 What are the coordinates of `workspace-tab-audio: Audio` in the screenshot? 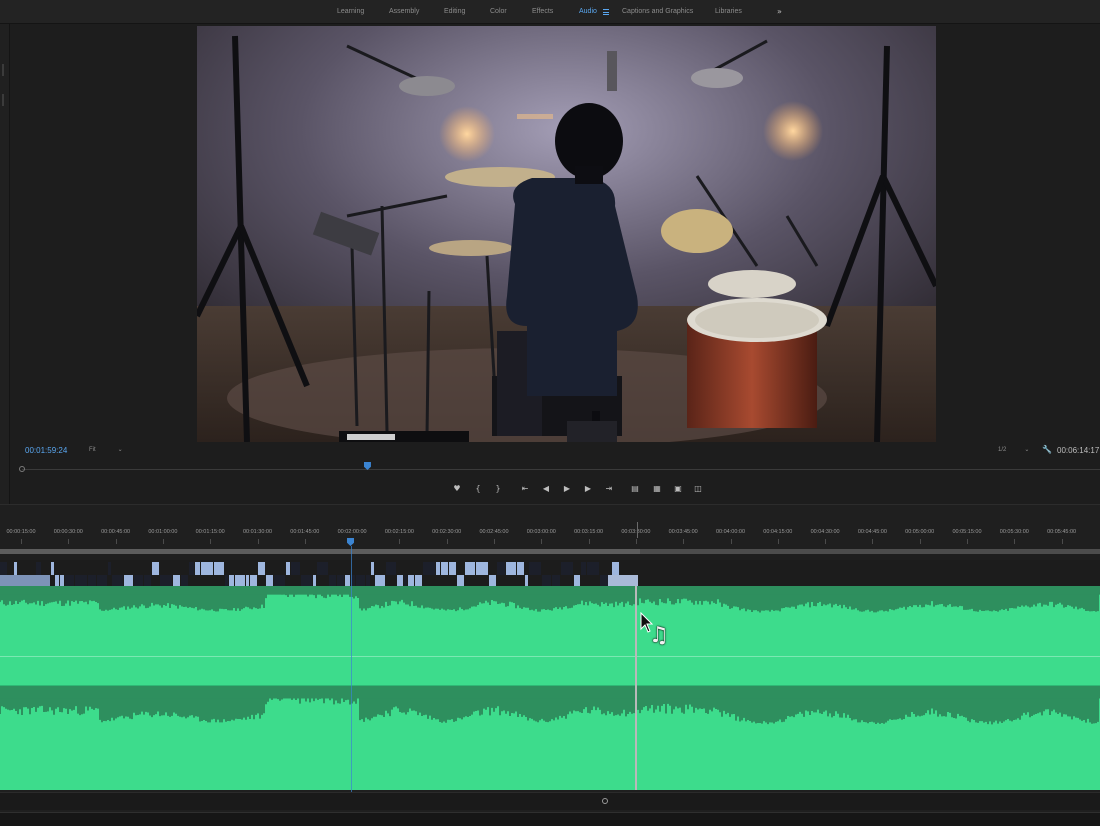 It's located at (588, 12).